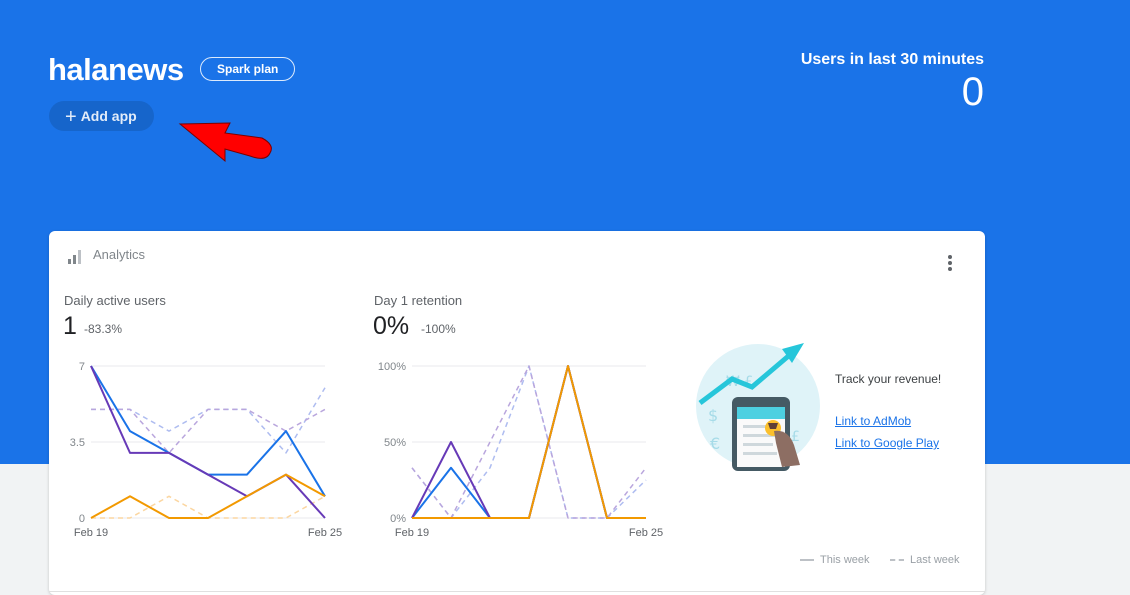 Image resolution: width=1130 pixels, height=595 pixels. What do you see at coordinates (418, 300) in the screenshot?
I see `metric-title-retention: Day 1 retention` at bounding box center [418, 300].